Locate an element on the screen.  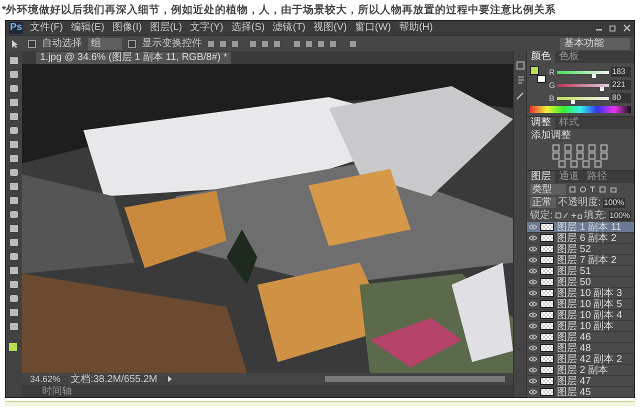
channel-value-field: 80 is located at coordinates (621, 98).